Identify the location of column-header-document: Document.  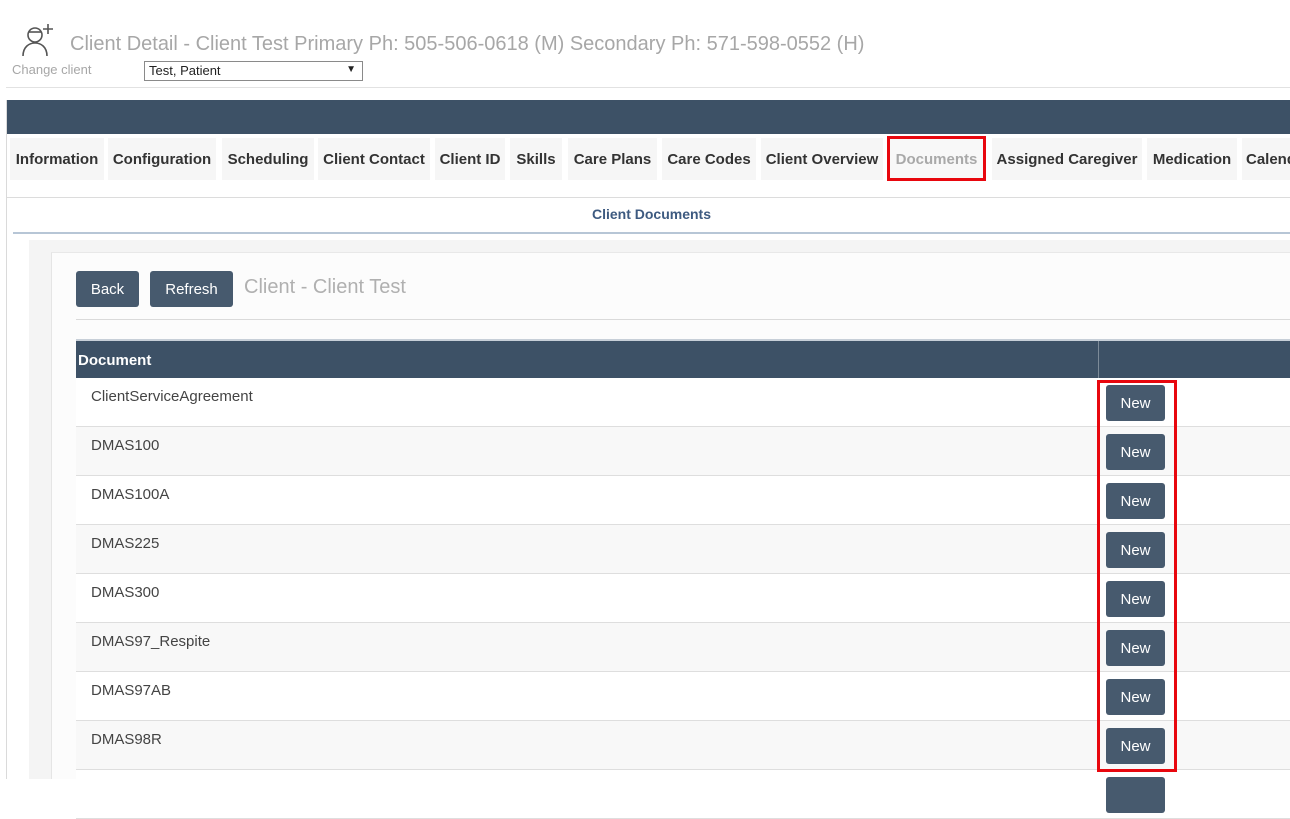
(115, 360).